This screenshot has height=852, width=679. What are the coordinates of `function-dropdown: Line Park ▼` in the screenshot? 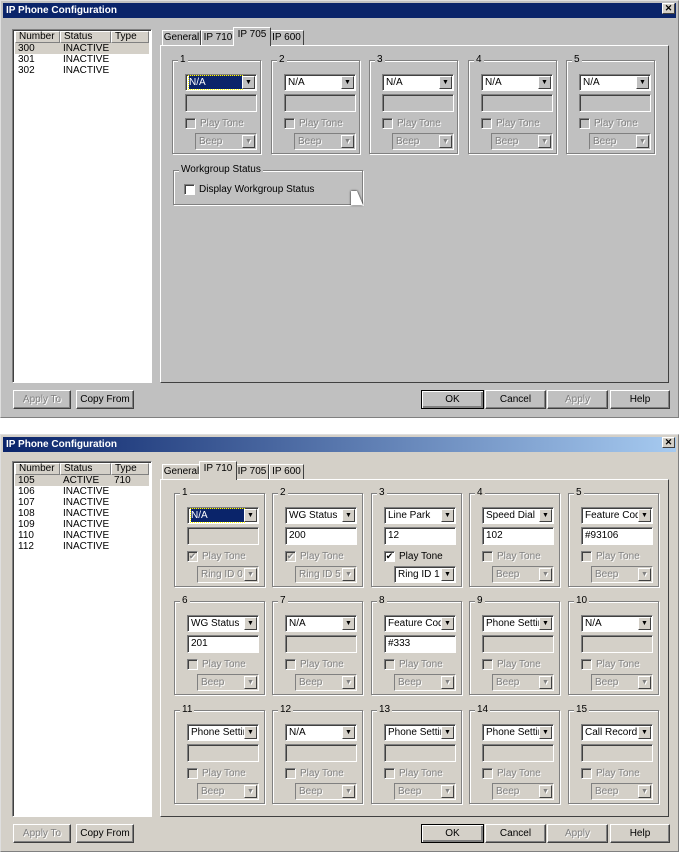 It's located at (420, 515).